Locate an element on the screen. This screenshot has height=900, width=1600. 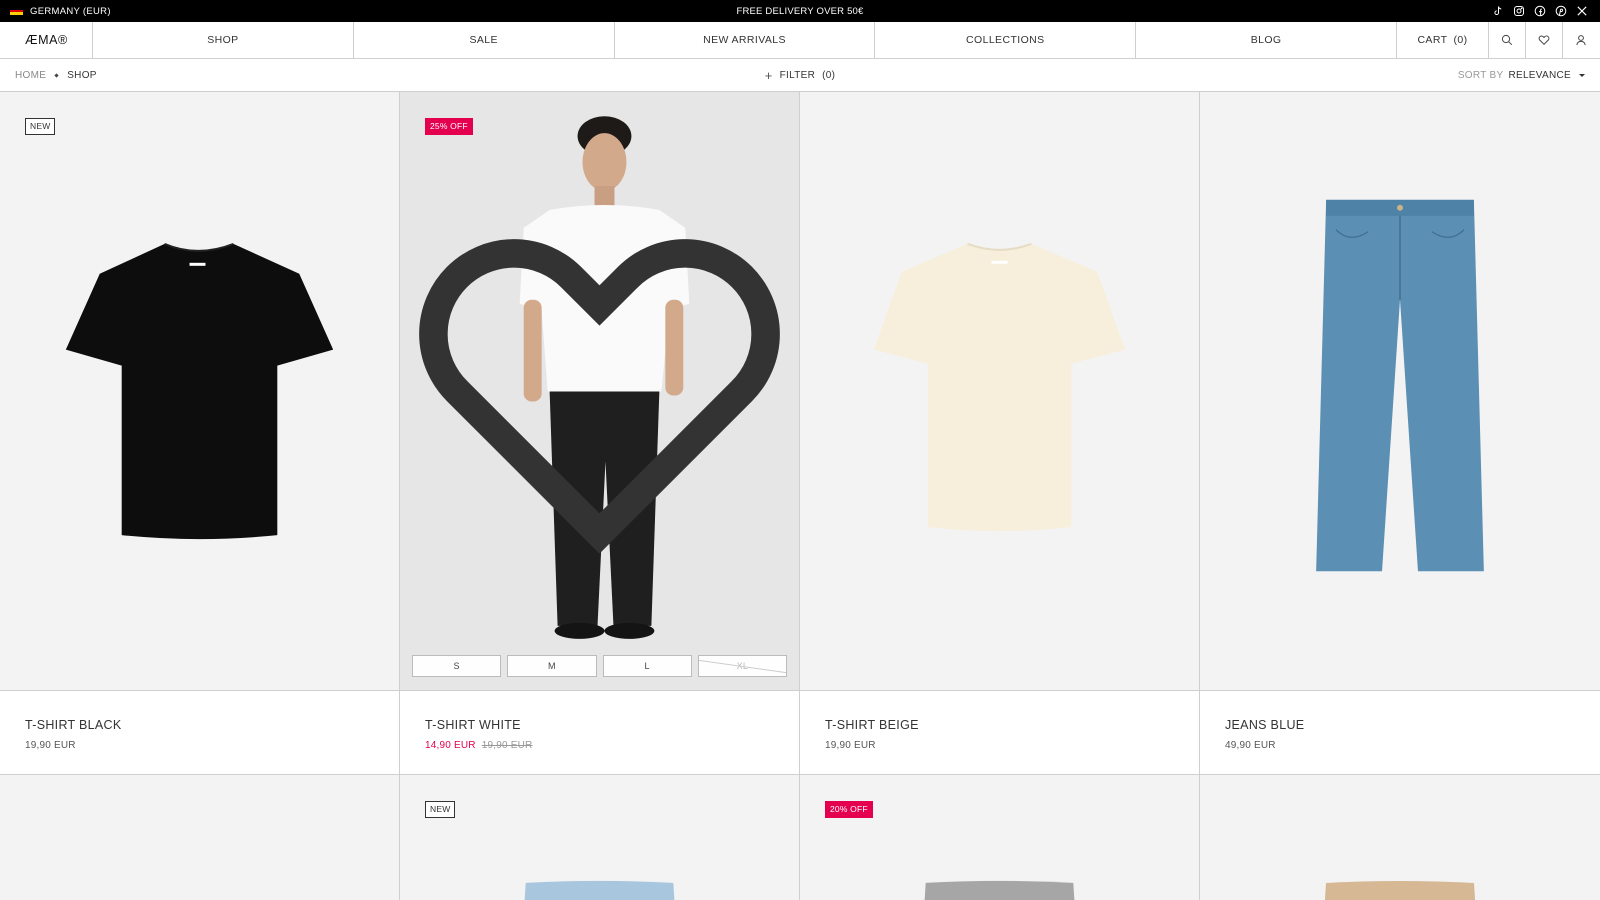
product-image: NEW is located at coordinates (599, 837).